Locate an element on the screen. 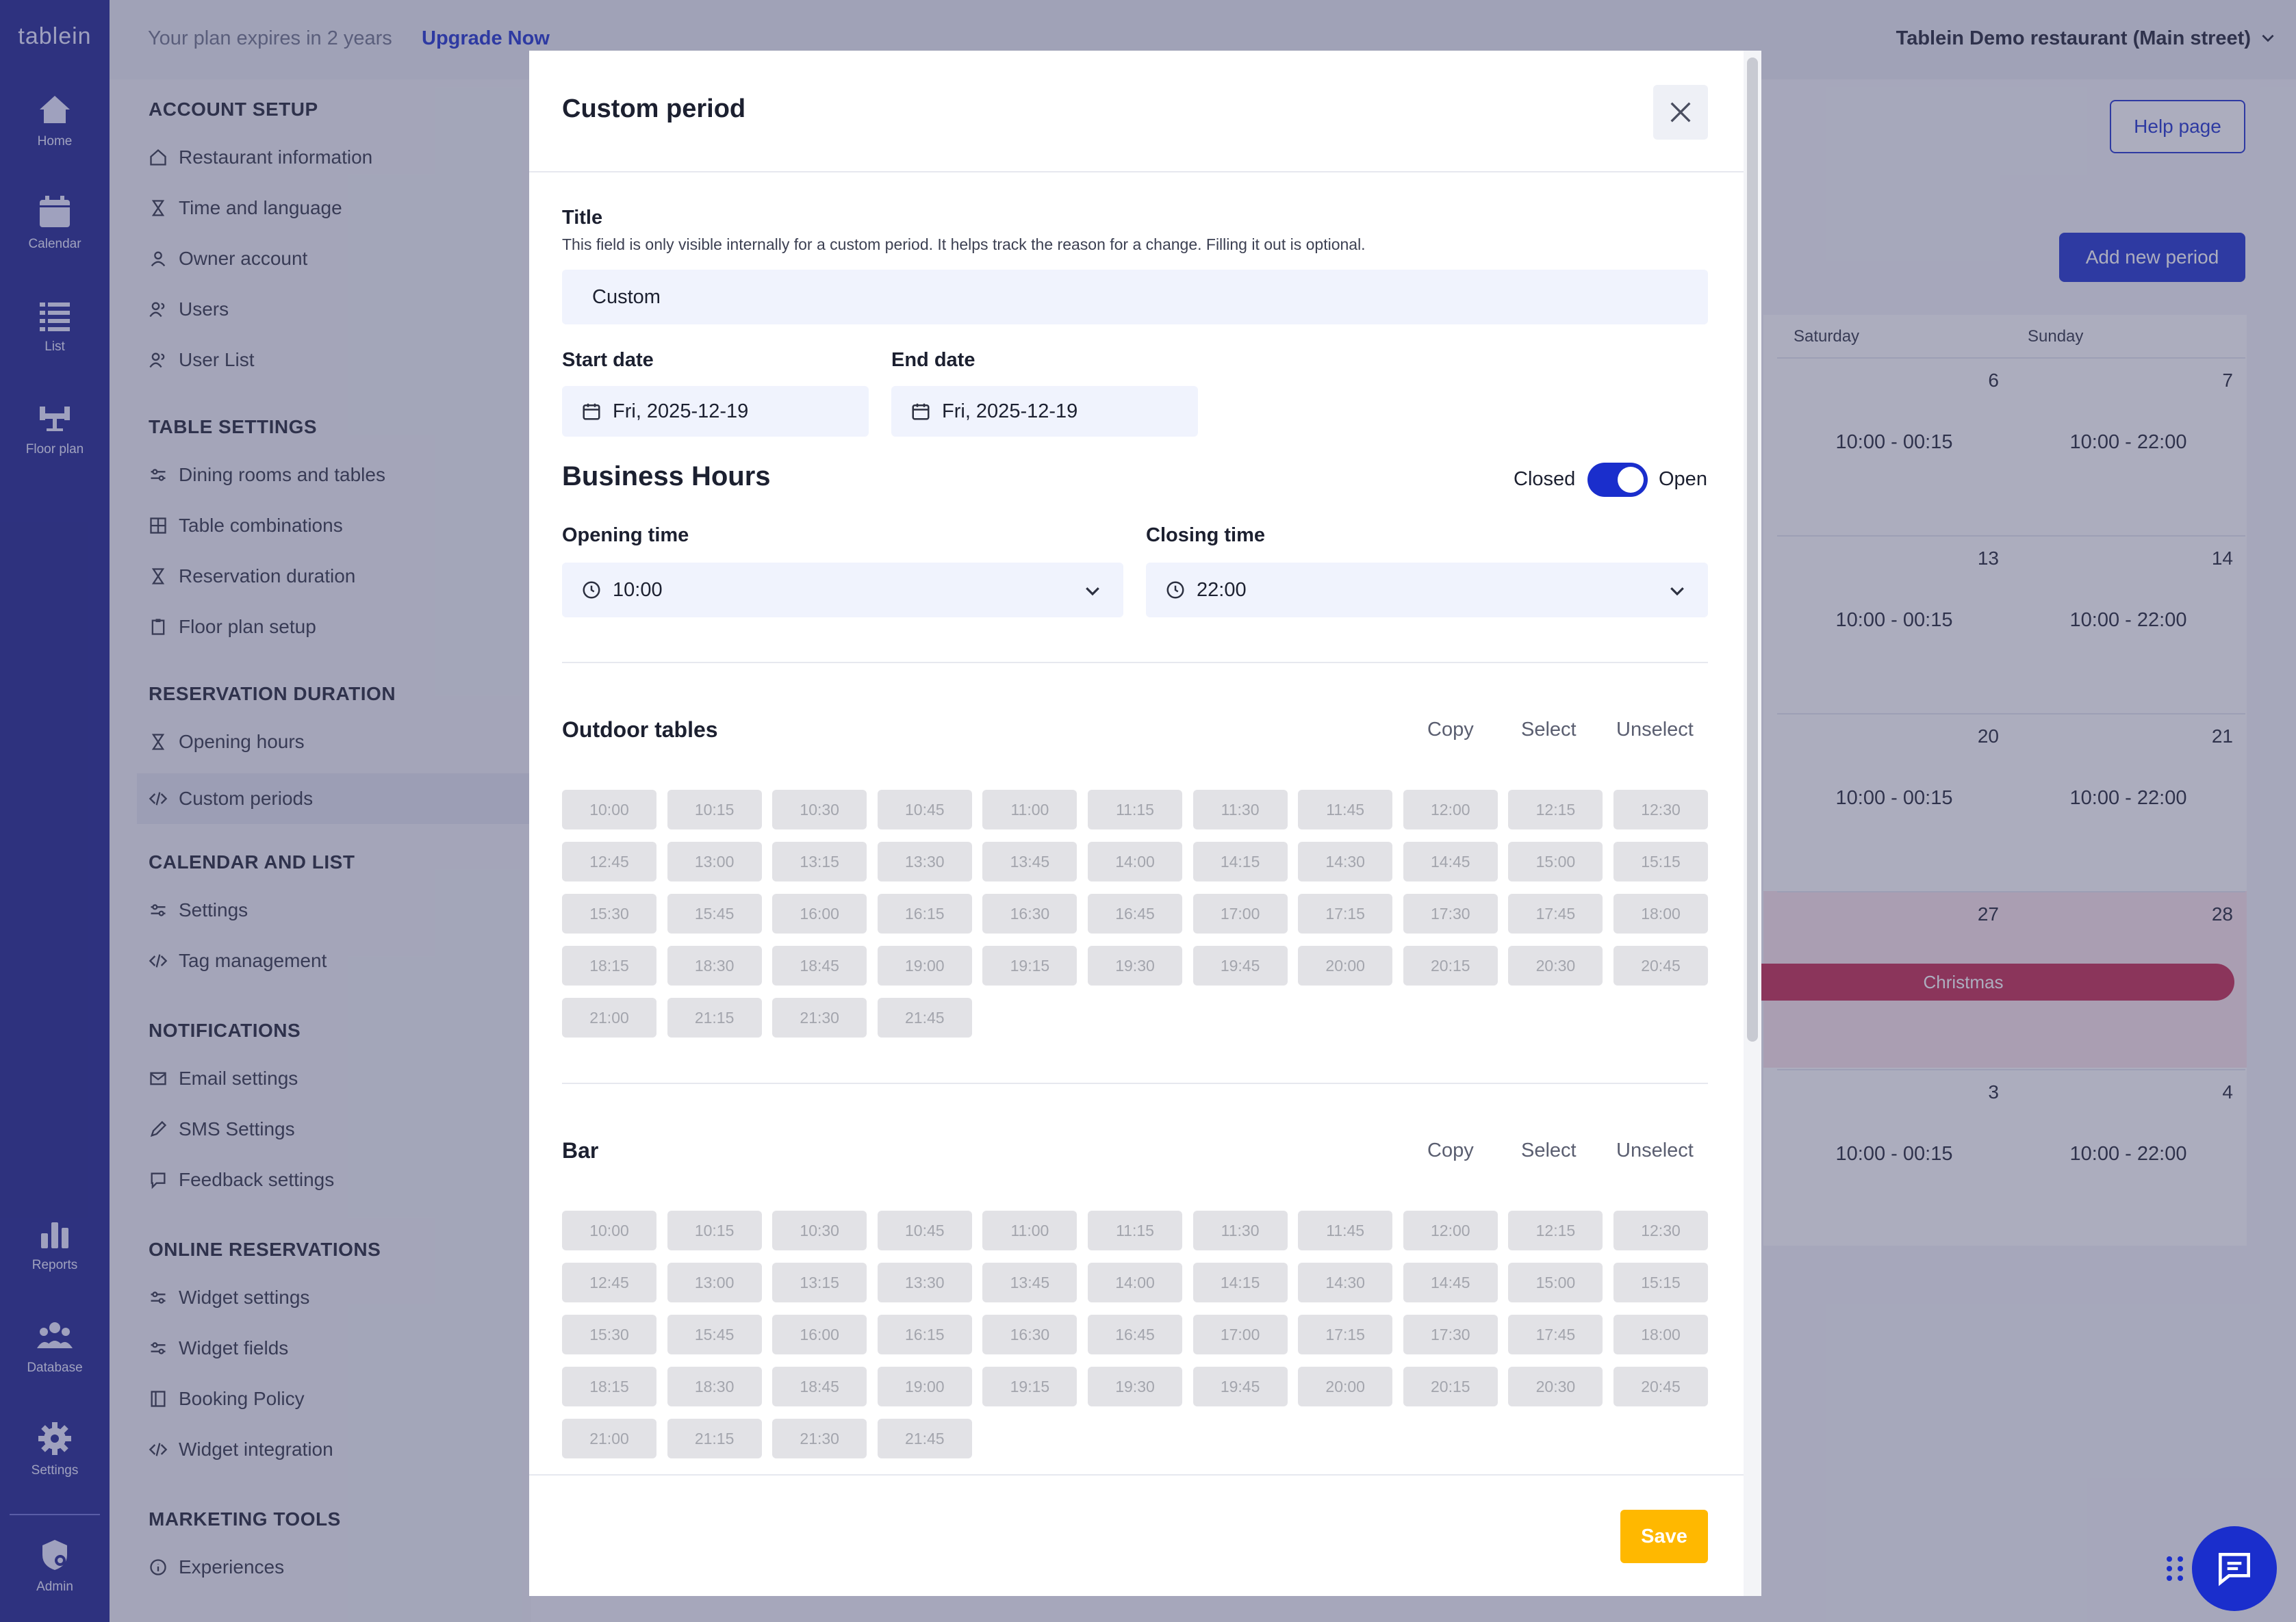 The image size is (2296, 1622). time-slot: 15:30 is located at coordinates (609, 914).